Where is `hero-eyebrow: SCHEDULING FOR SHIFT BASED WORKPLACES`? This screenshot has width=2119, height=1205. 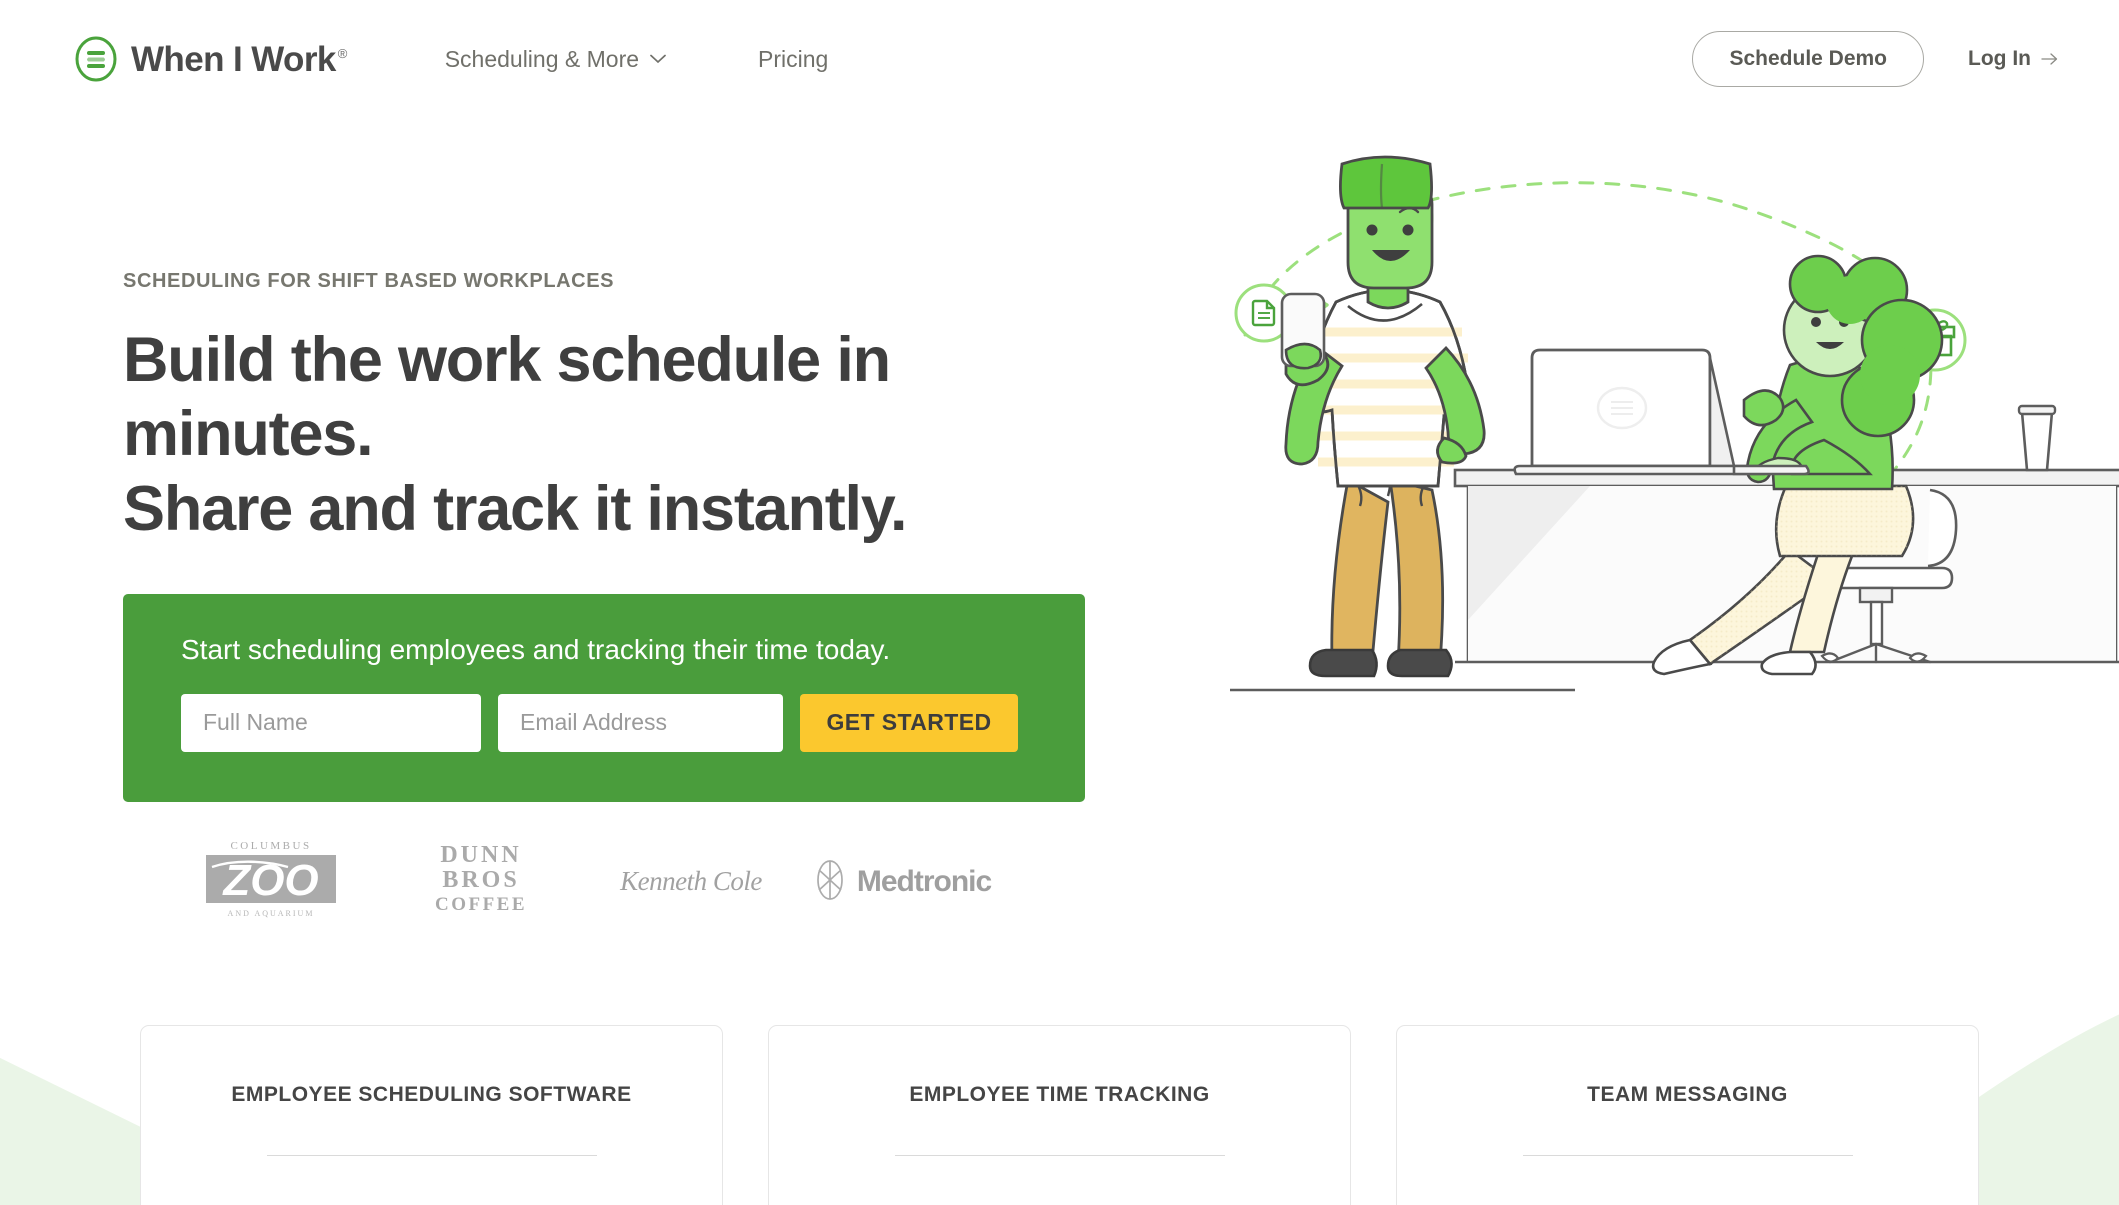 hero-eyebrow: SCHEDULING FOR SHIFT BASED WORKPLACES is located at coordinates (369, 281).